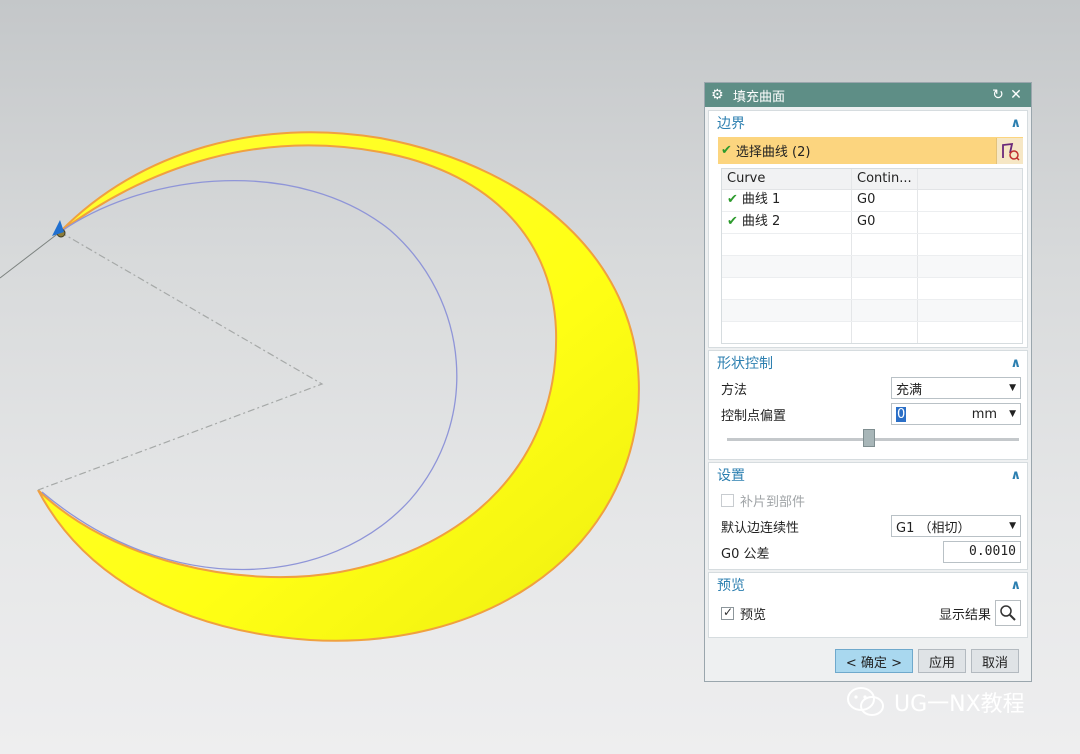  What do you see at coordinates (773, 152) in the screenshot?
I see `select-curve-label: 选择曲线 (2)` at bounding box center [773, 152].